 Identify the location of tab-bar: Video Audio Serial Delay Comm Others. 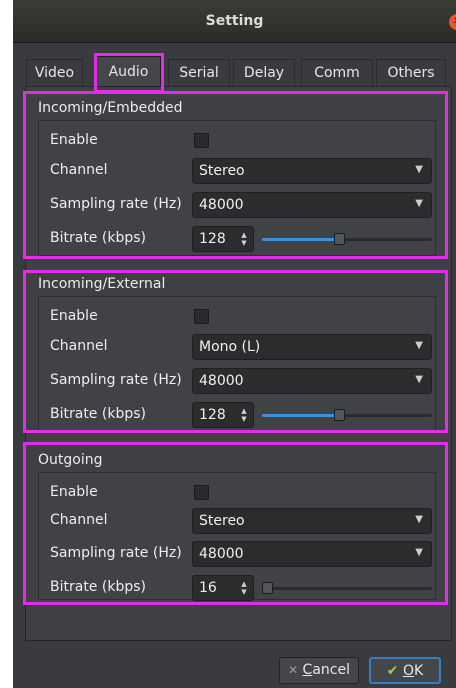
(234, 72).